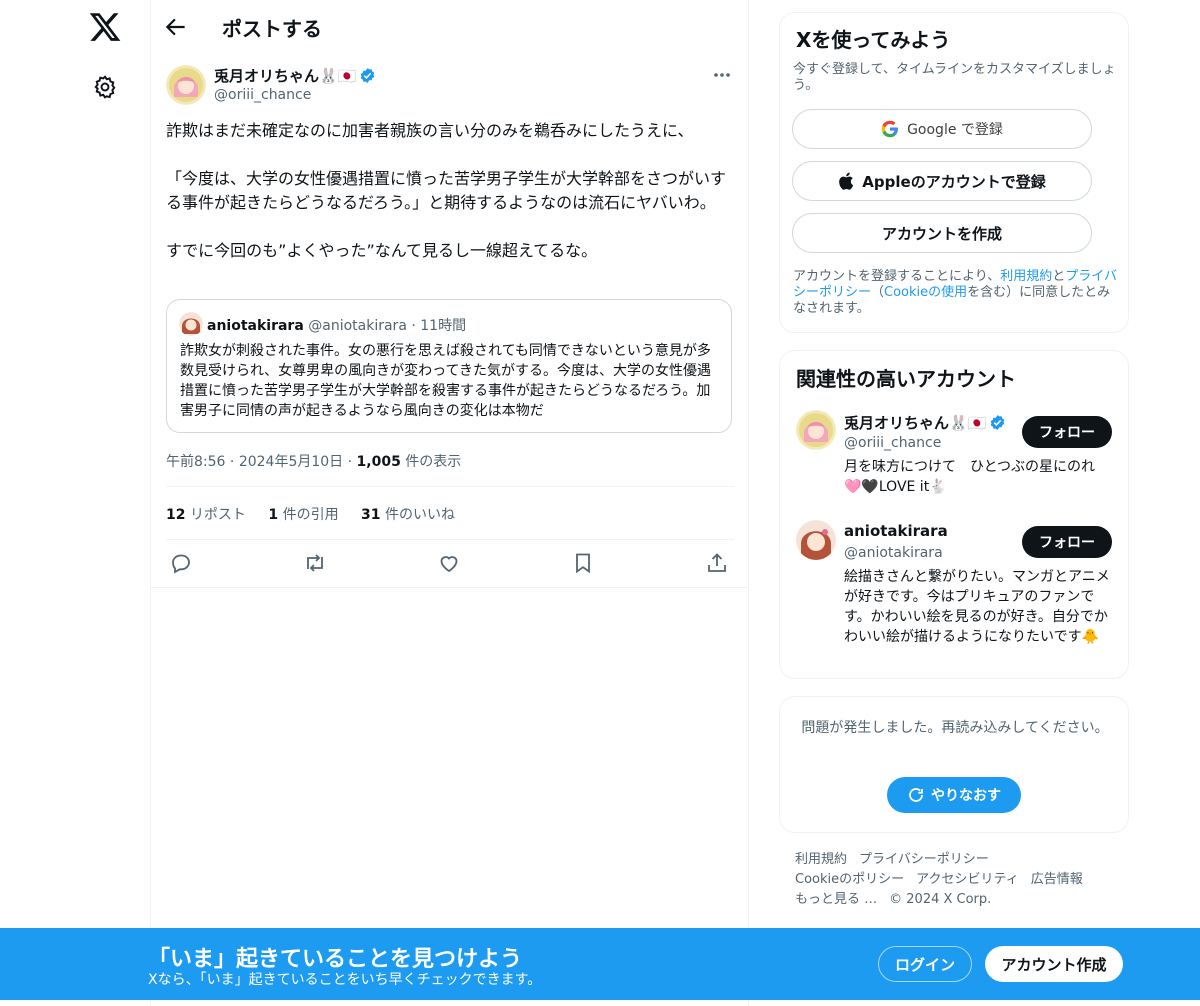 The height and width of the screenshot is (1006, 1200). I want to click on page-title: ポストする, so click(272, 29).